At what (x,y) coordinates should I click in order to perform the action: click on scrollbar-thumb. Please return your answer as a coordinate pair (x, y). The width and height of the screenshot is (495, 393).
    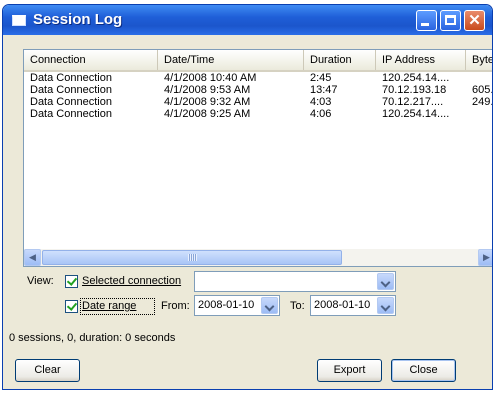
    Looking at the image, I should click on (192, 257).